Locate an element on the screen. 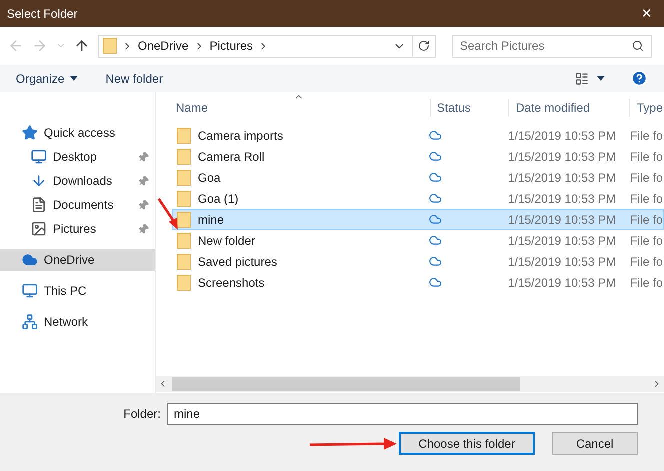  dialog-button: Cancel is located at coordinates (595, 443).